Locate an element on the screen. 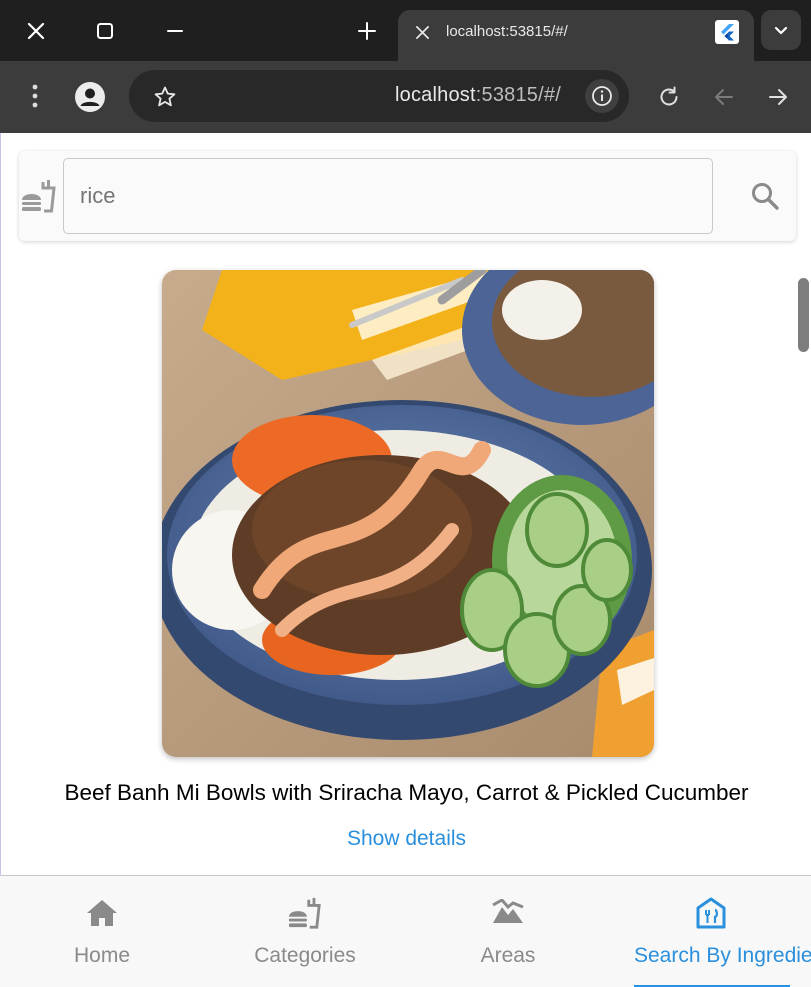 The width and height of the screenshot is (811, 987). maximize-icon is located at coordinates (105, 31).